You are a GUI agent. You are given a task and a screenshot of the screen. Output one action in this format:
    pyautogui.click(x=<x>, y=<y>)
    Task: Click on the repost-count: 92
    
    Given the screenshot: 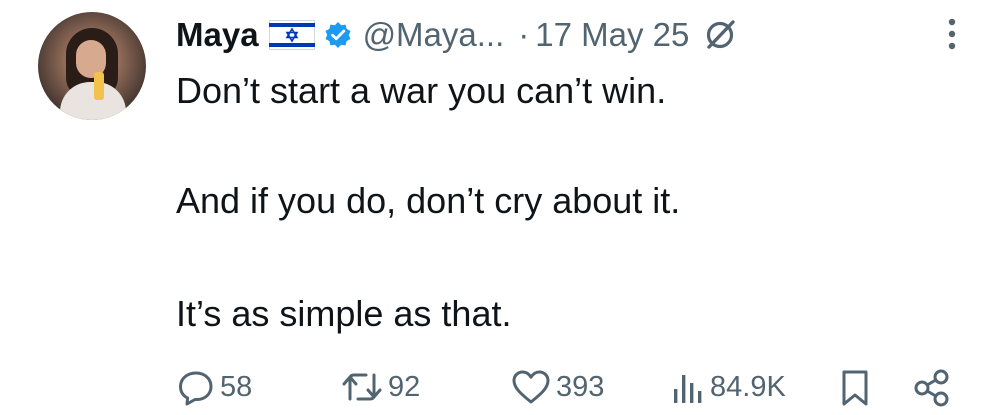 What is the action you would take?
    pyautogui.click(x=404, y=386)
    